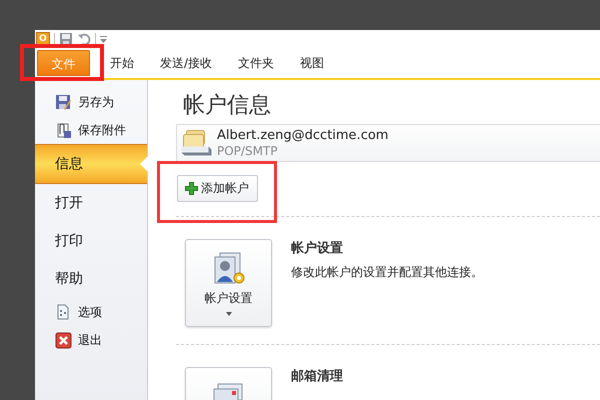 The height and width of the screenshot is (400, 600). Describe the element at coordinates (217, 188) in the screenshot. I see `add-account-button: 添加帐户` at that location.